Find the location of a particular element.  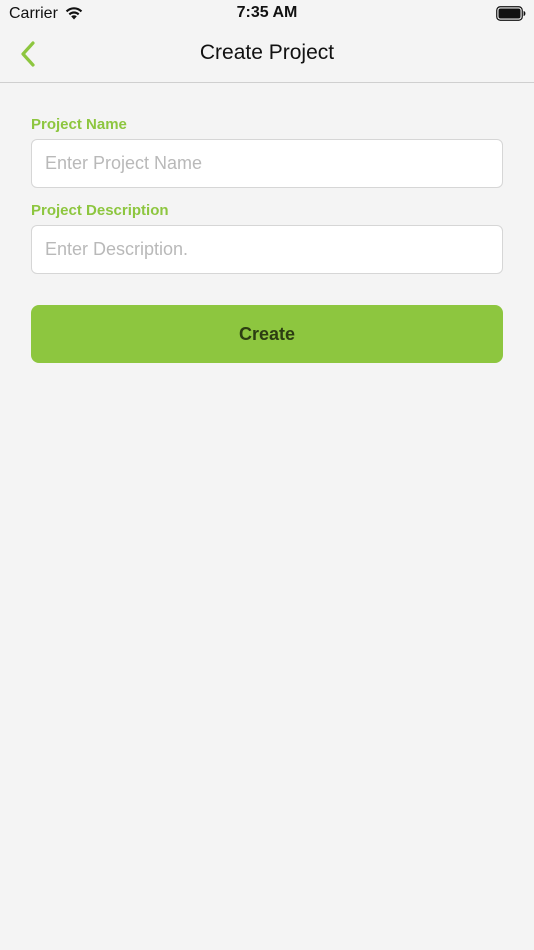

project-description-group: Project Description is located at coordinates (267, 237).